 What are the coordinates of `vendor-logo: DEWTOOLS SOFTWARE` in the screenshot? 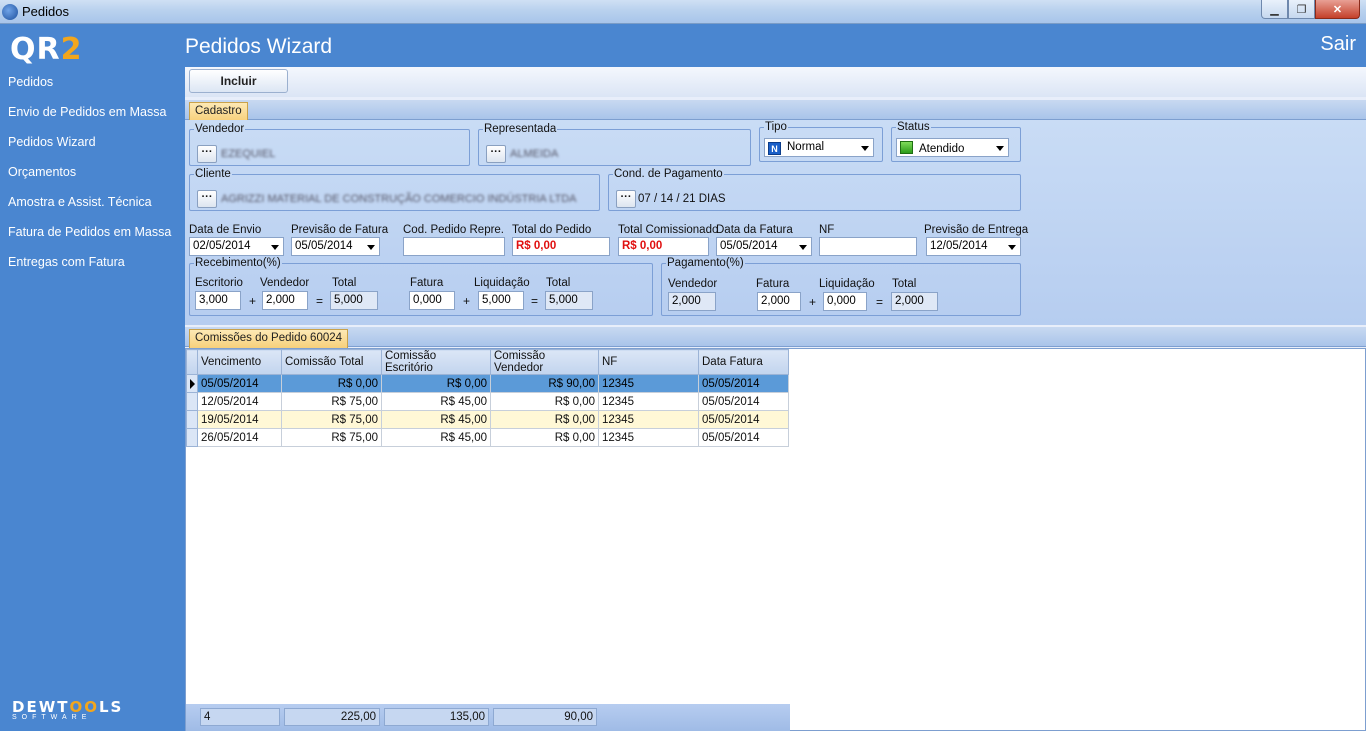 It's located at (68, 709).